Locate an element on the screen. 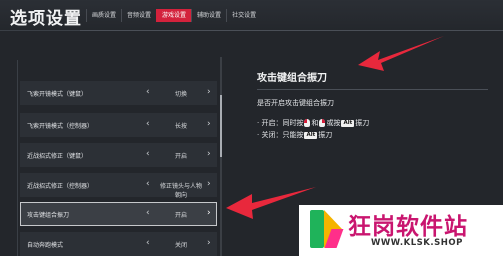  tab-game: 游戏设置 is located at coordinates (174, 15).